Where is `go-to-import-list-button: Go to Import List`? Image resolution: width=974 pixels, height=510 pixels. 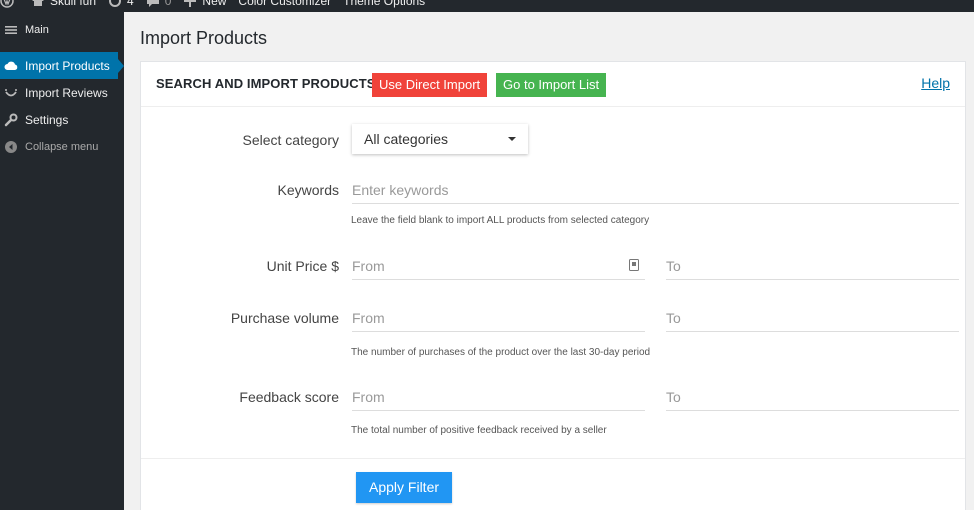 go-to-import-list-button: Go to Import List is located at coordinates (551, 85).